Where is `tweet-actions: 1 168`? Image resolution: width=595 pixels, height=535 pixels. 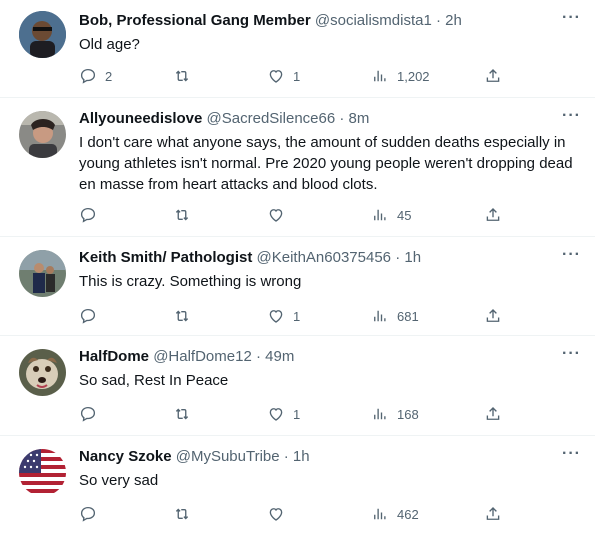 tweet-actions: 1 168 is located at coordinates (294, 414).